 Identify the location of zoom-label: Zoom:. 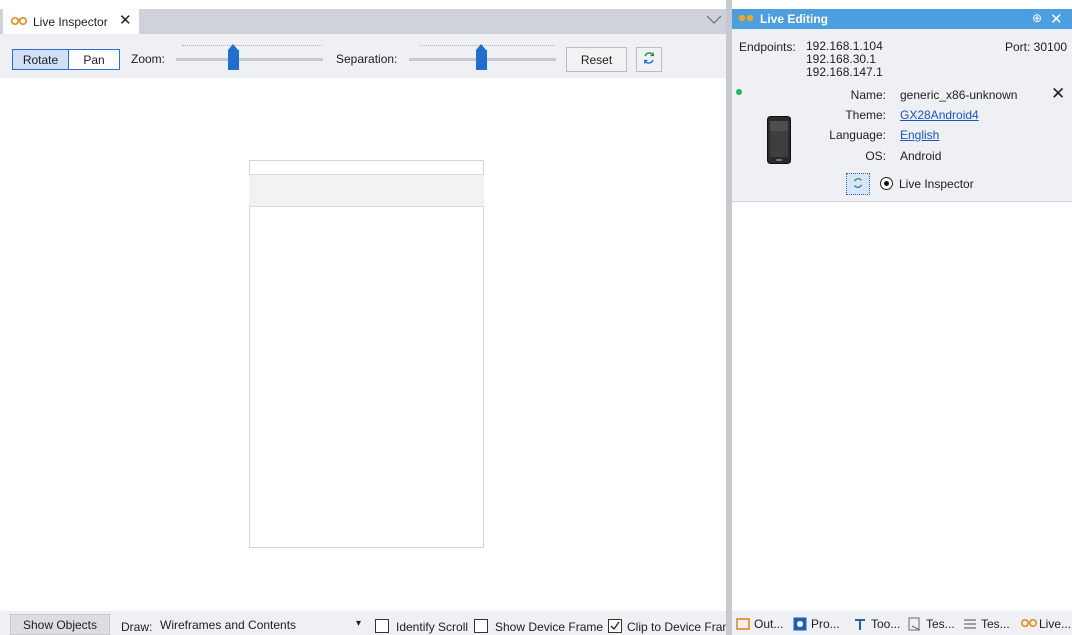
(148, 59).